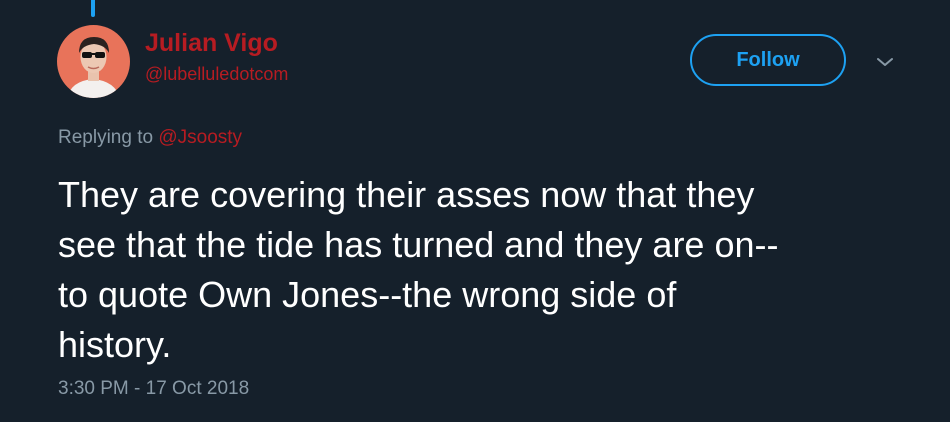 This screenshot has width=950, height=422. Describe the element at coordinates (115, 344) in the screenshot. I see `tweet-text-line: history.` at that location.